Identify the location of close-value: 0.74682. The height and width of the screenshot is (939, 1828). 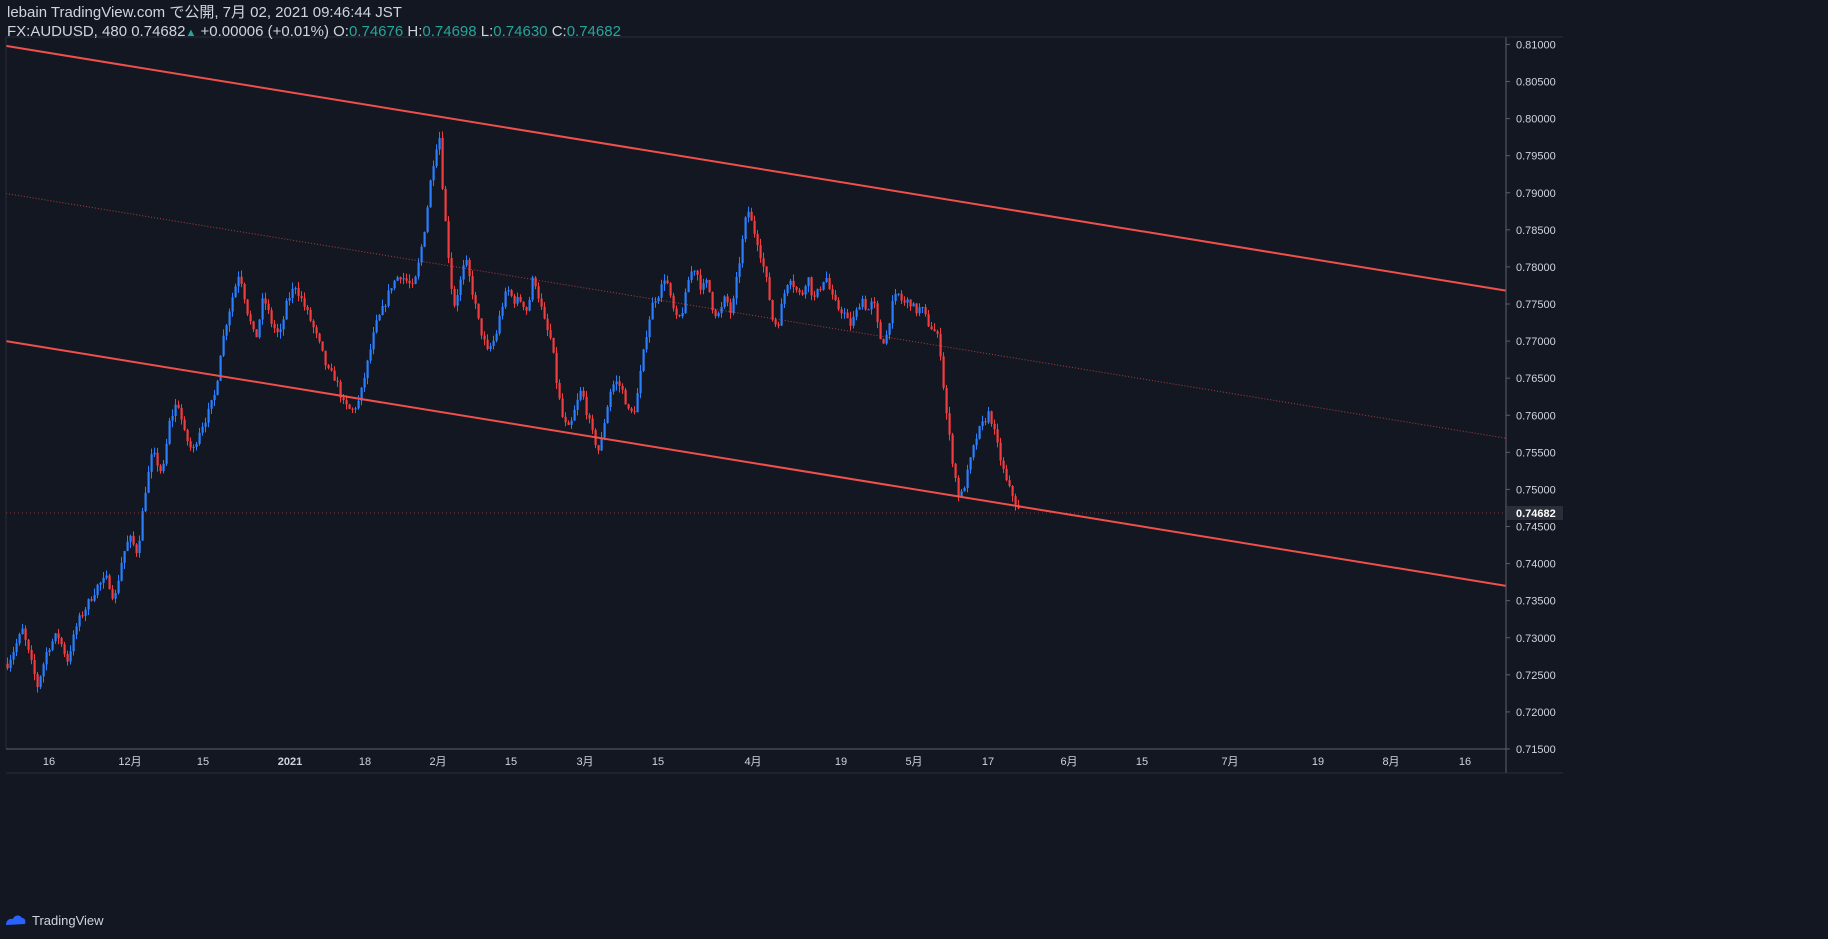
(593, 31).